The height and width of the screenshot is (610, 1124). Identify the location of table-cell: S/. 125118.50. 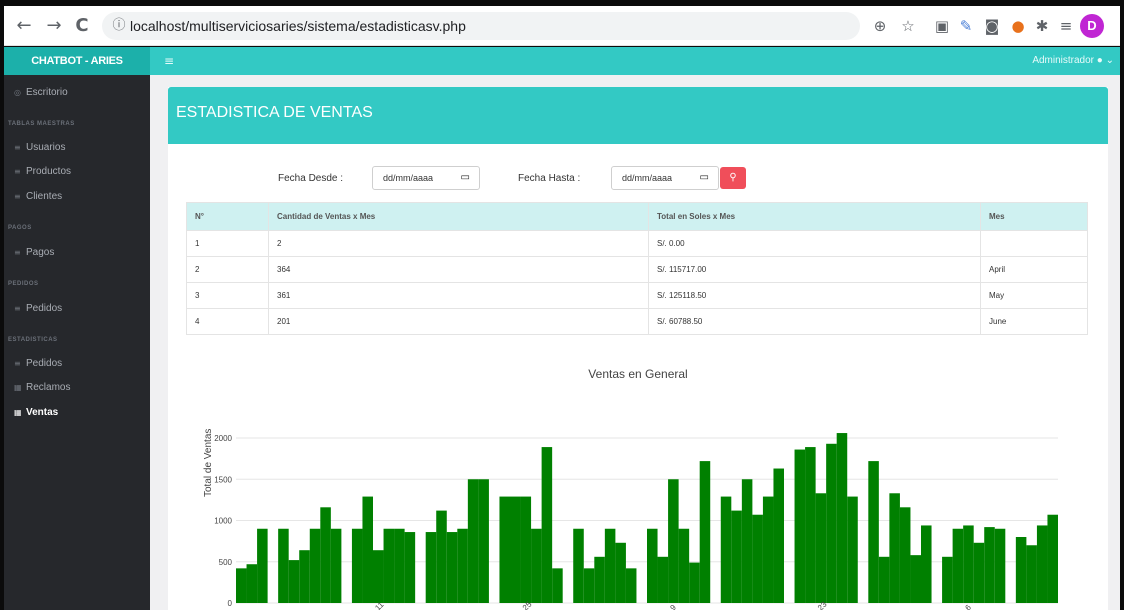
(814, 295).